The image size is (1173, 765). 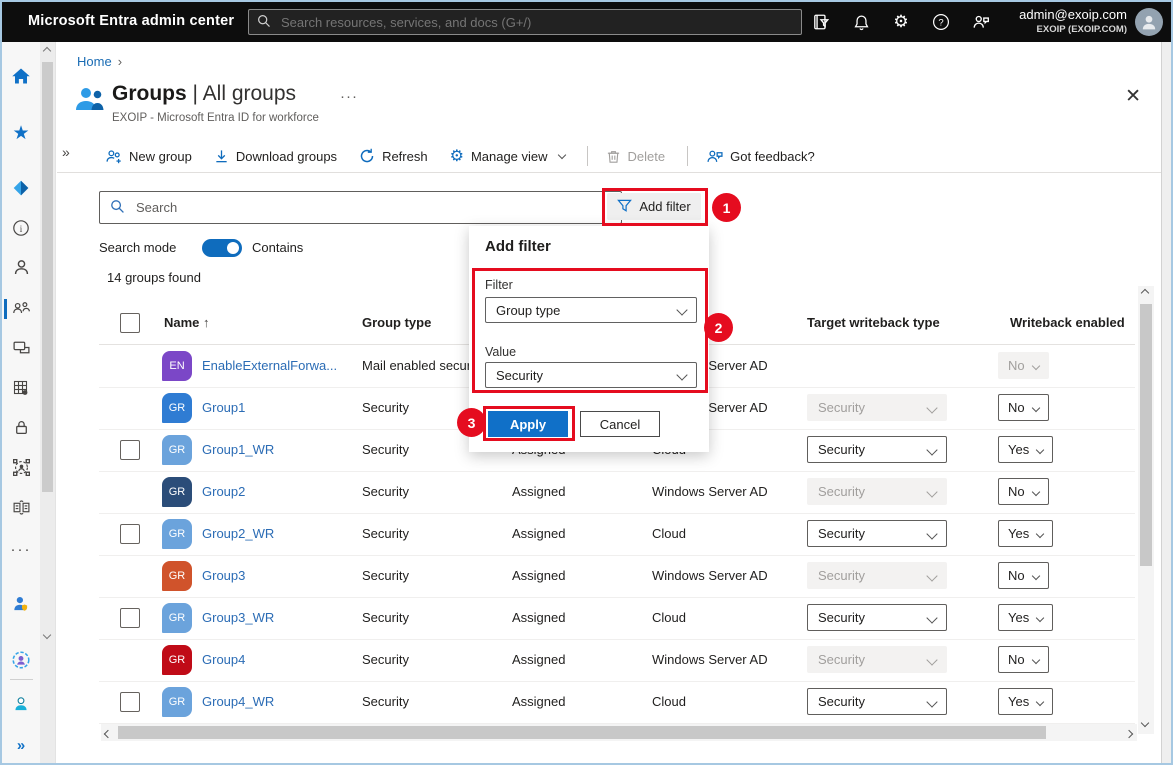 What do you see at coordinates (1067, 322) in the screenshot?
I see `header-writeback-enabled: Writeback enabled` at bounding box center [1067, 322].